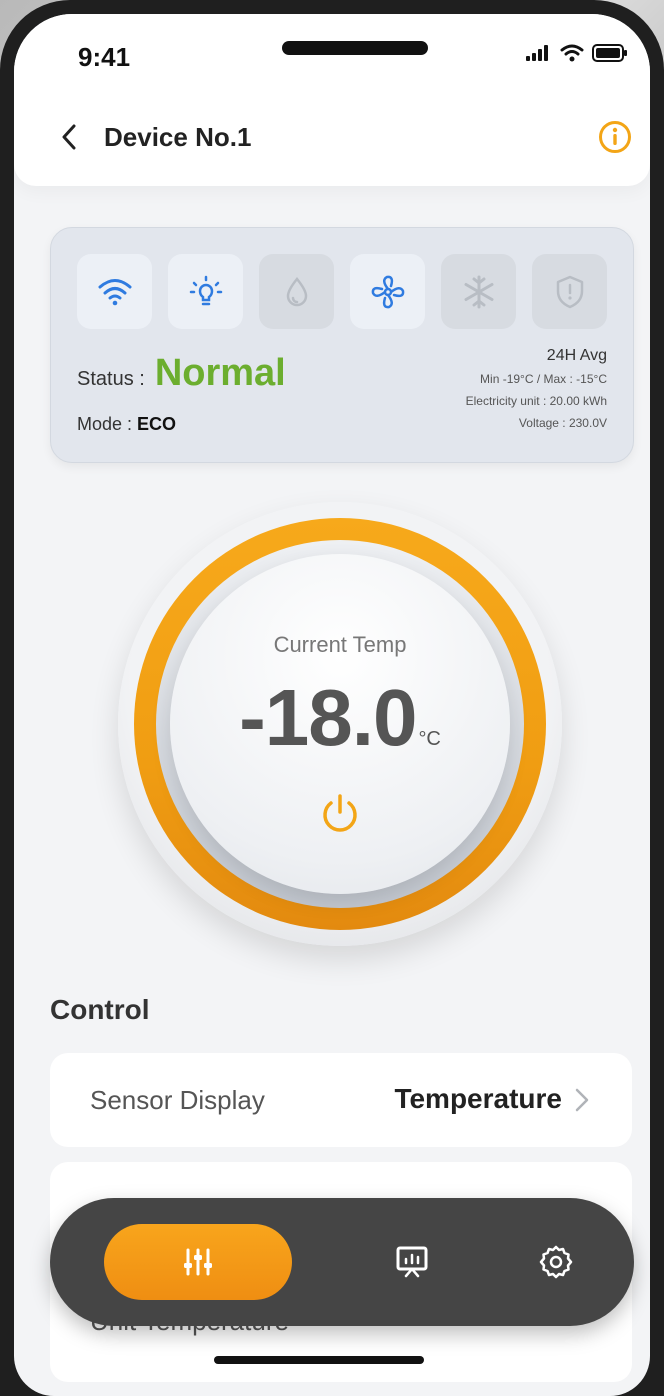  I want to click on shield-alert-icon, so click(569, 291).